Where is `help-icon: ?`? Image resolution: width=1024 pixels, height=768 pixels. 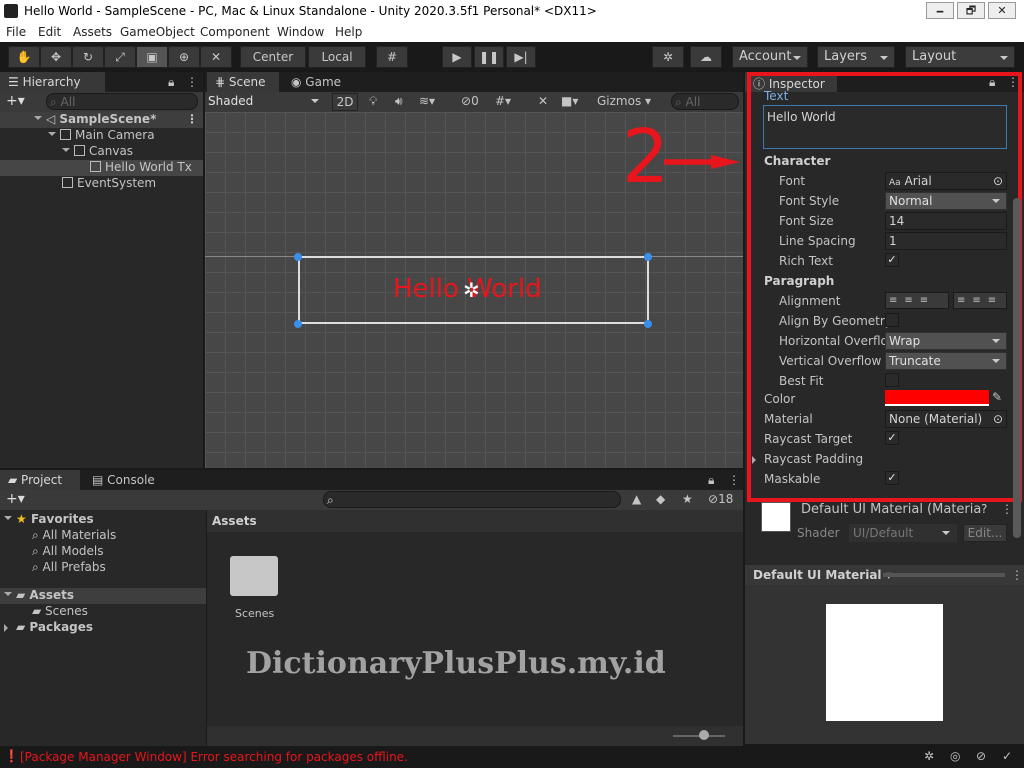
help-icon: ? is located at coordinates (984, 509).